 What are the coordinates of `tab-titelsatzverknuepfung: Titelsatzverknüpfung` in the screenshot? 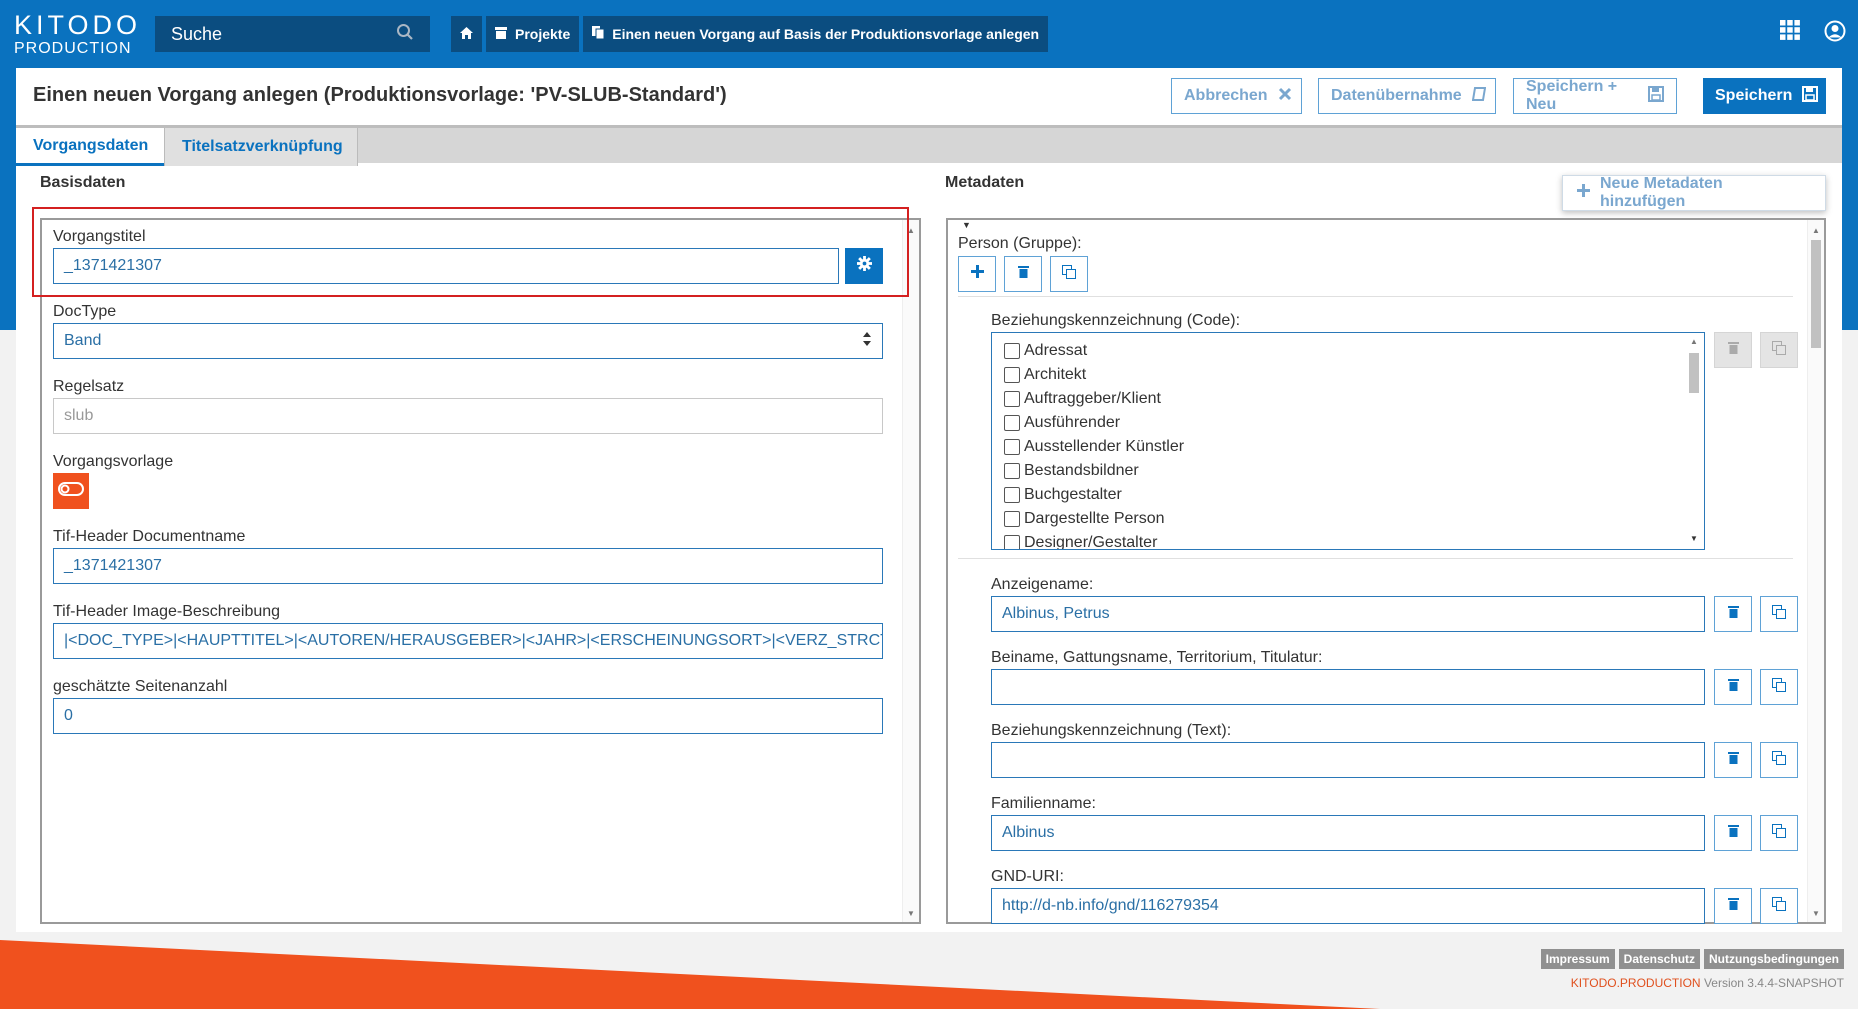 It's located at (261, 147).